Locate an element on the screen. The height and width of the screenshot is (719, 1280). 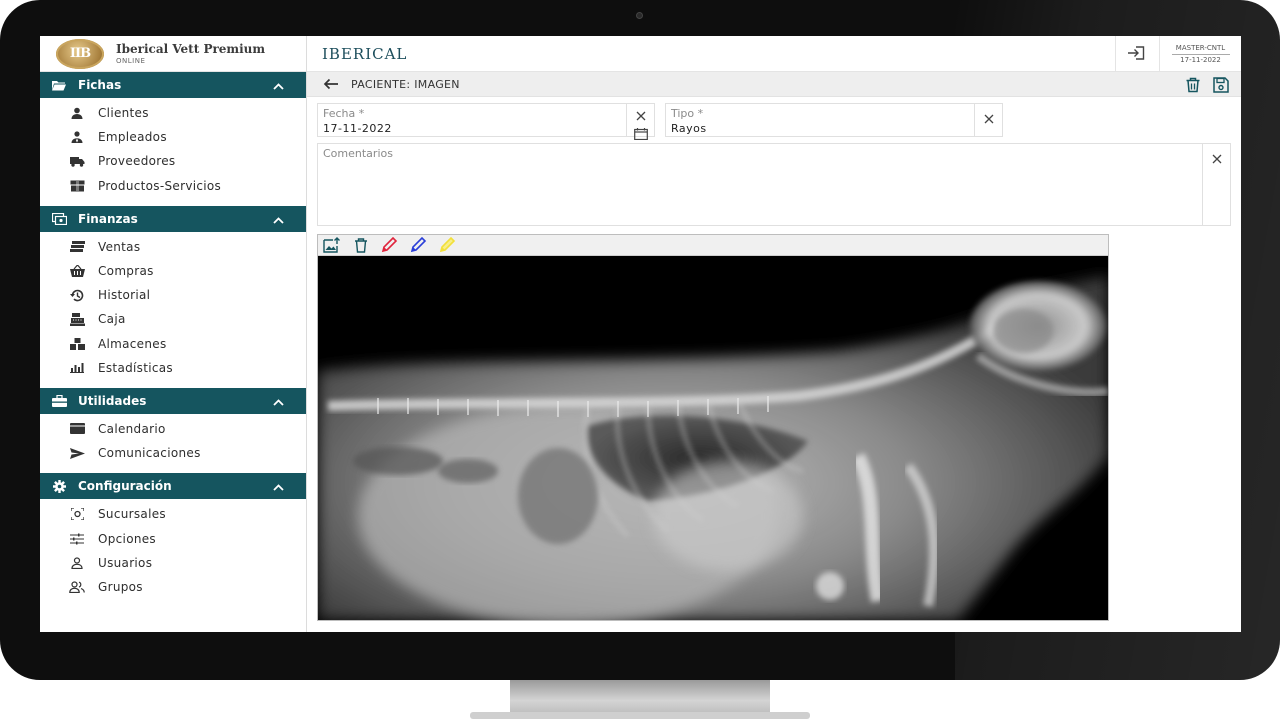
sidebar-item-estadisticas: Estadísticas is located at coordinates (173, 368).